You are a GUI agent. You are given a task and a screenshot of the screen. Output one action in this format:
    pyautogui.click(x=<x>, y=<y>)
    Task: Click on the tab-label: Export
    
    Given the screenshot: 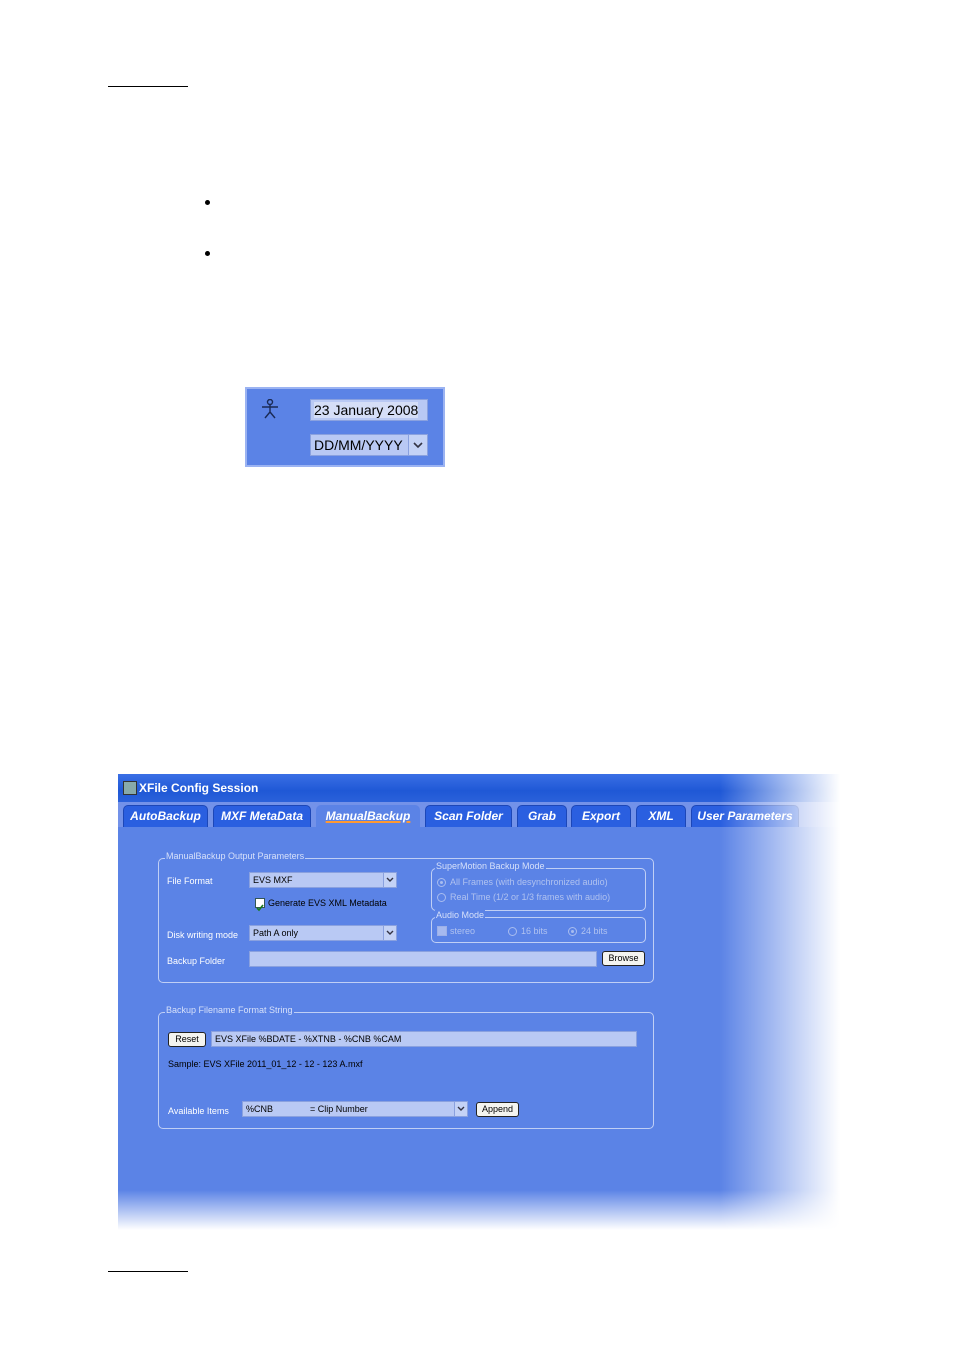 What is the action you would take?
    pyautogui.click(x=600, y=816)
    